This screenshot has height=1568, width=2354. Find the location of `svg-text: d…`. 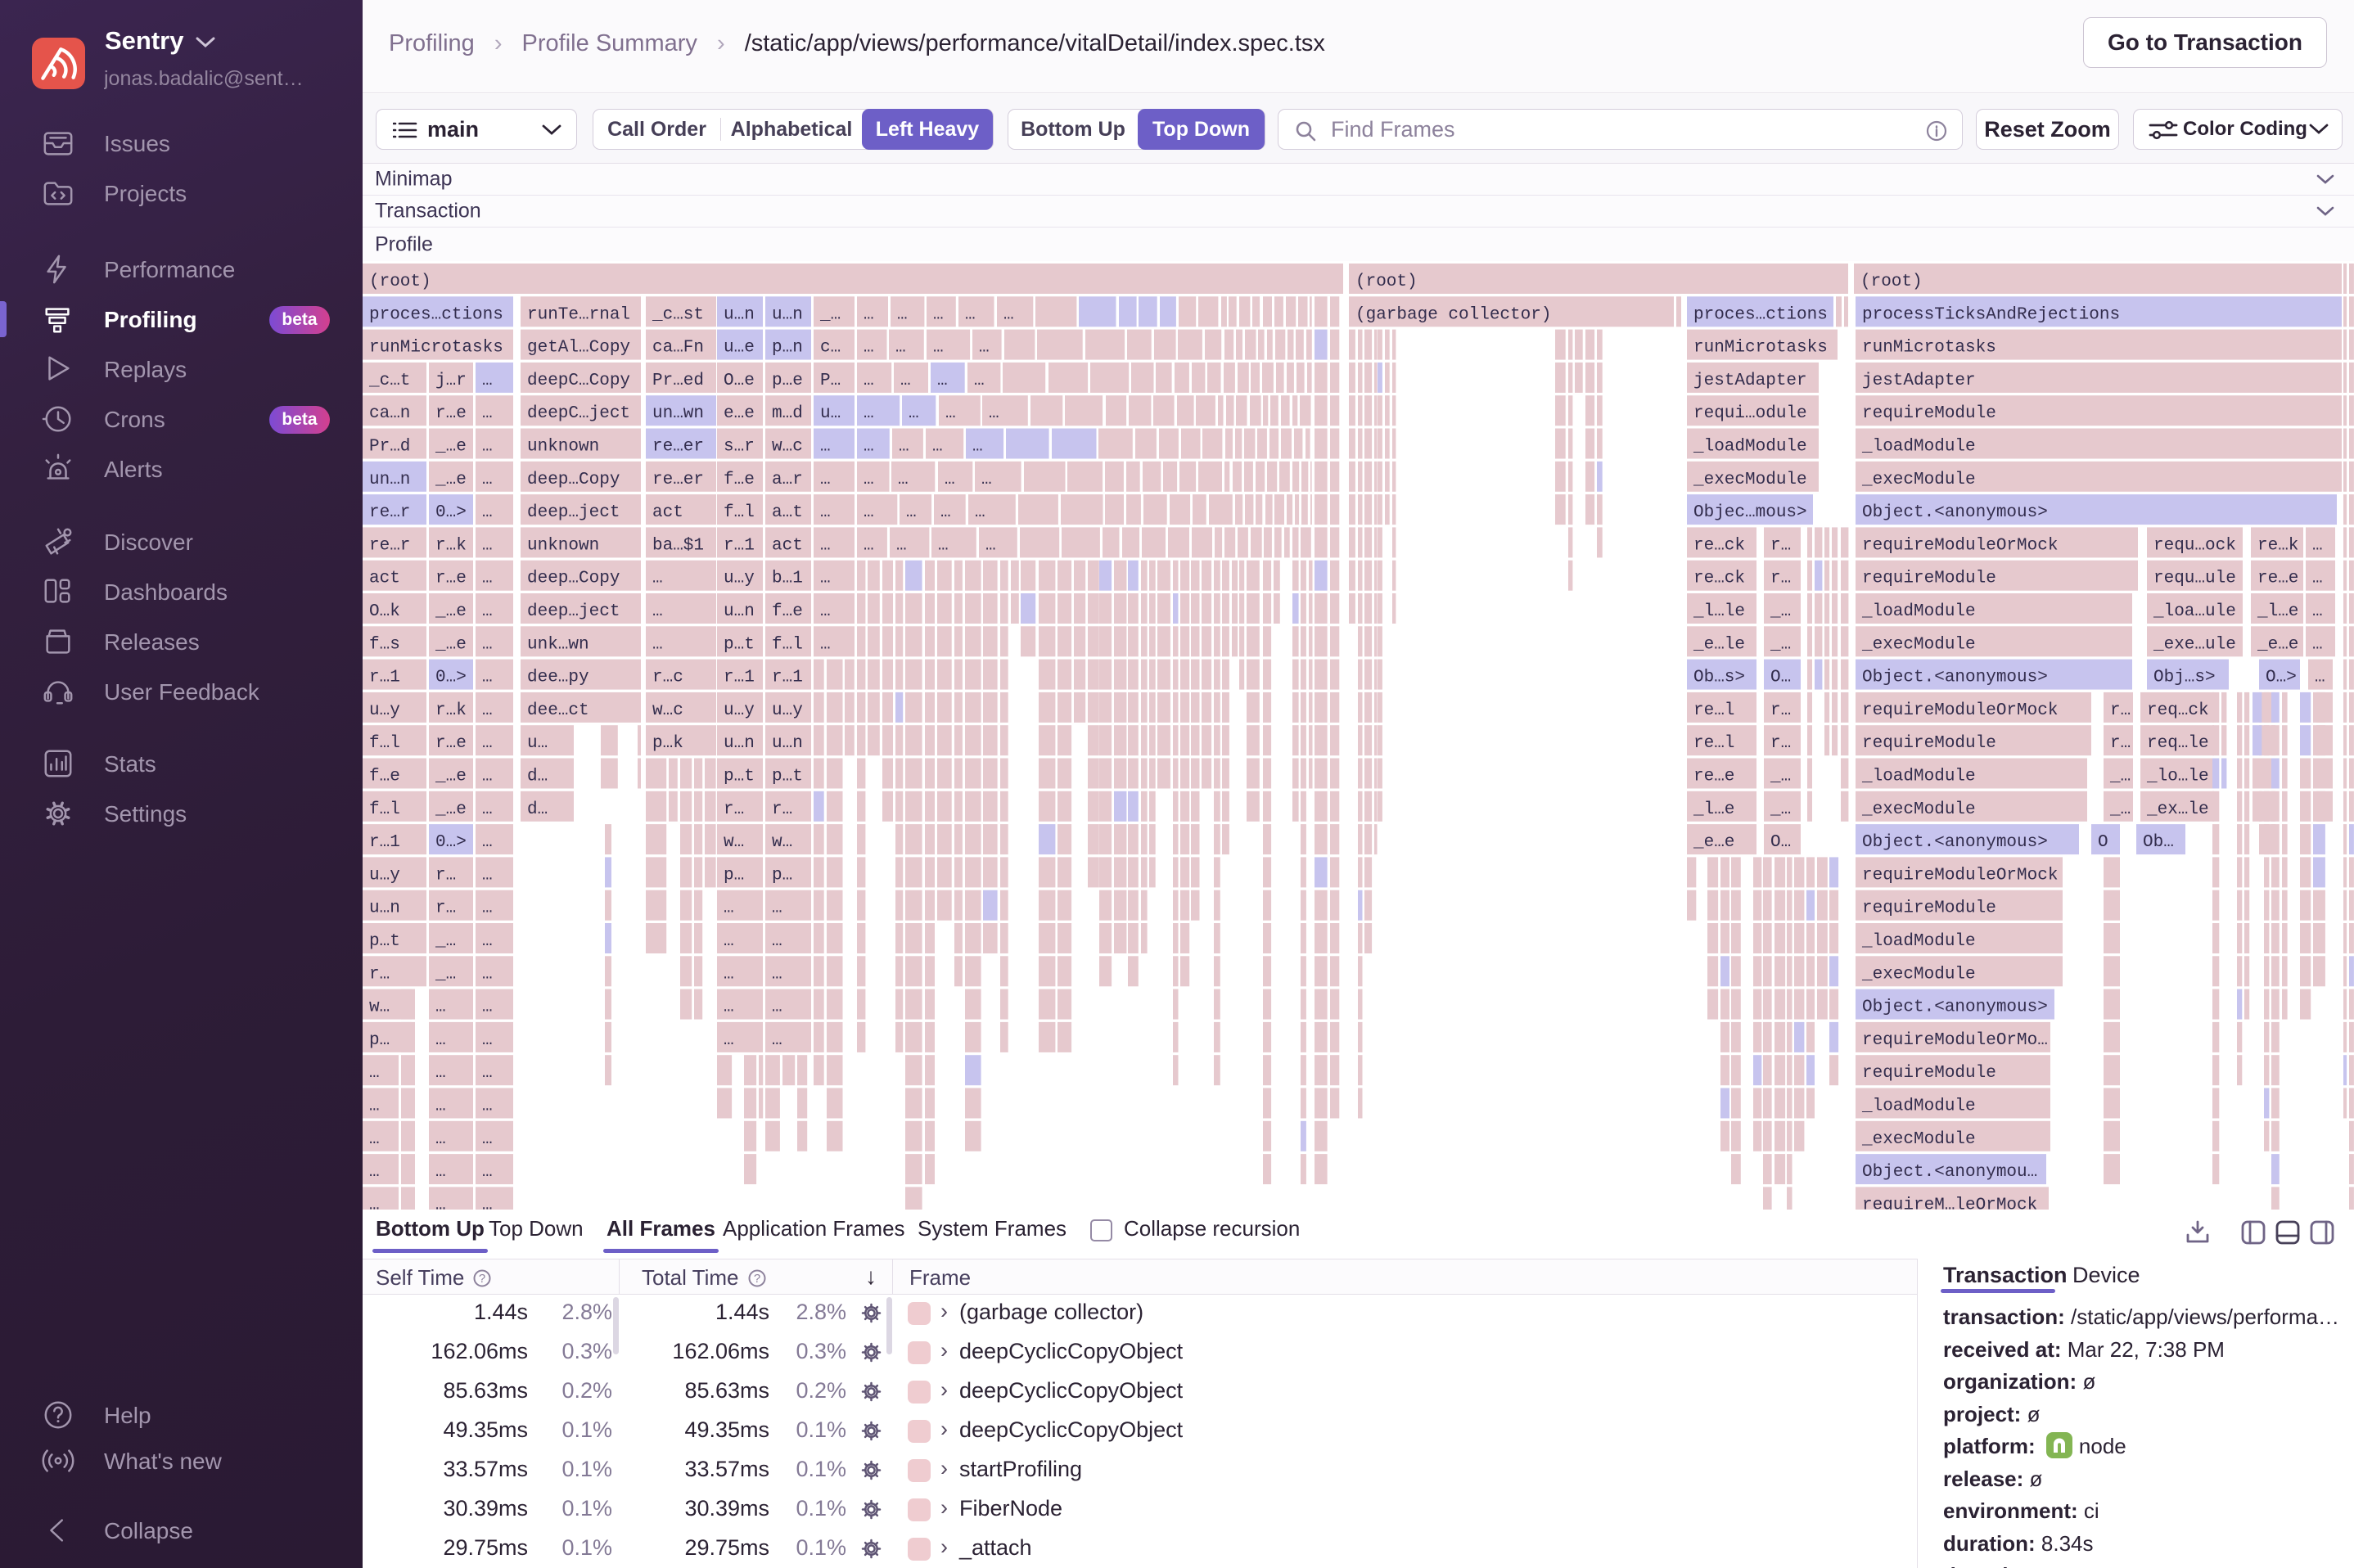

svg-text: d… is located at coordinates (537, 809).